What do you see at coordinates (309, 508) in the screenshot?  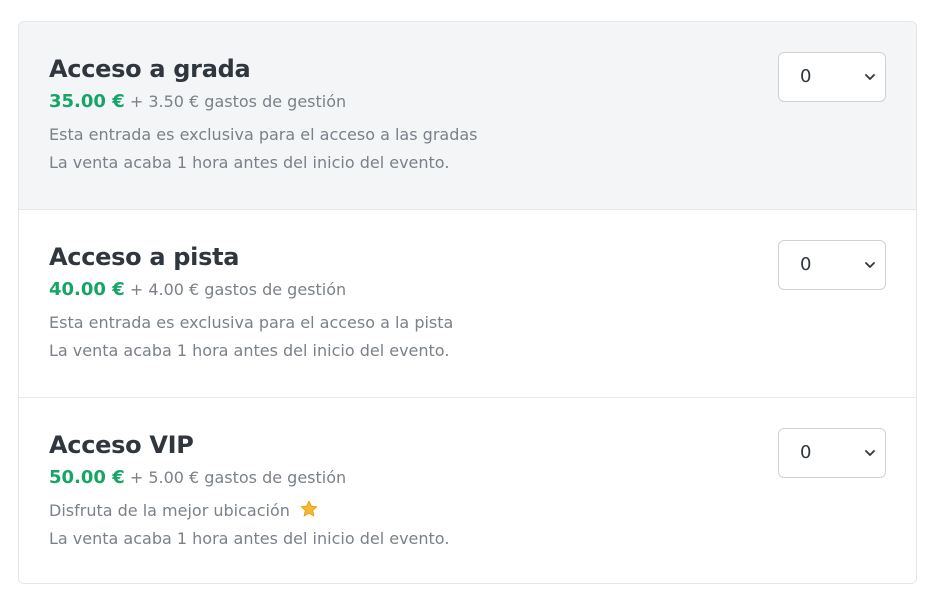 I see `star-icon` at bounding box center [309, 508].